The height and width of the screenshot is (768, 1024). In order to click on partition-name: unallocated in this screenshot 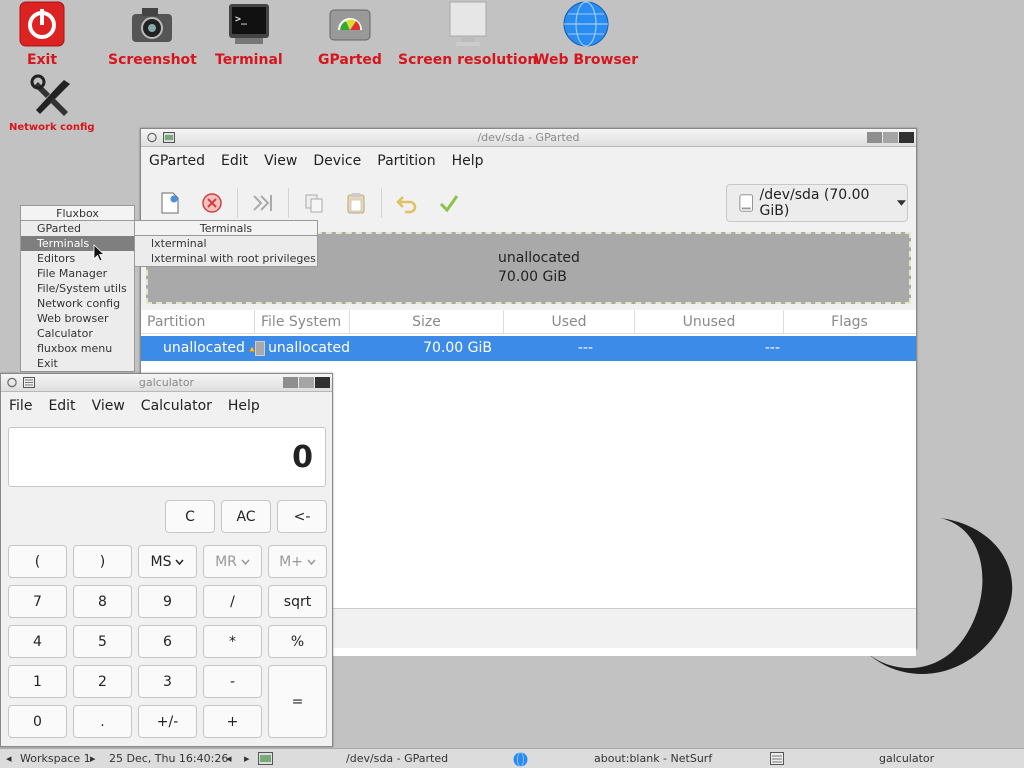, I will do `click(204, 348)`.